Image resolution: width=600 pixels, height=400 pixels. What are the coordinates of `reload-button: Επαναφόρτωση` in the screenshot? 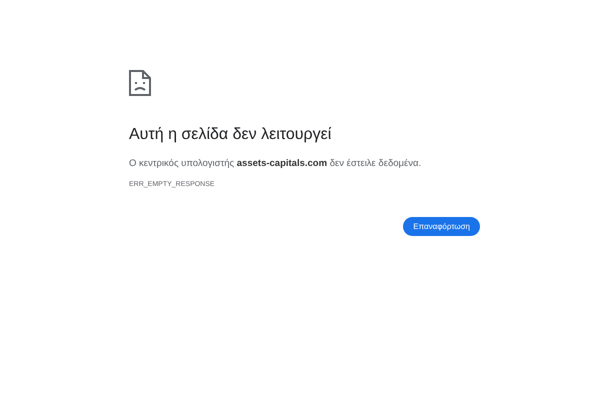 It's located at (441, 226).